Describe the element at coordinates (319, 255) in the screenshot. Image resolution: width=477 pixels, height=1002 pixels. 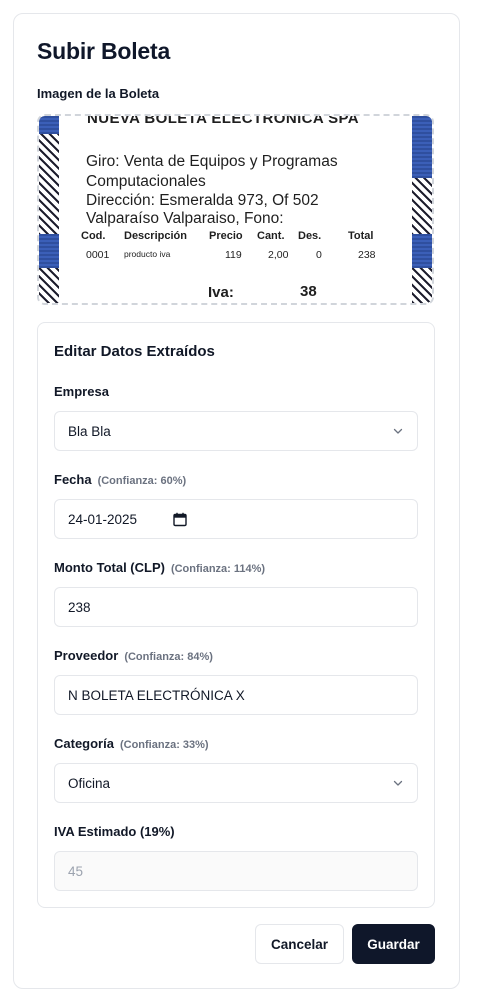
I see `receipt-cell: 0` at that location.